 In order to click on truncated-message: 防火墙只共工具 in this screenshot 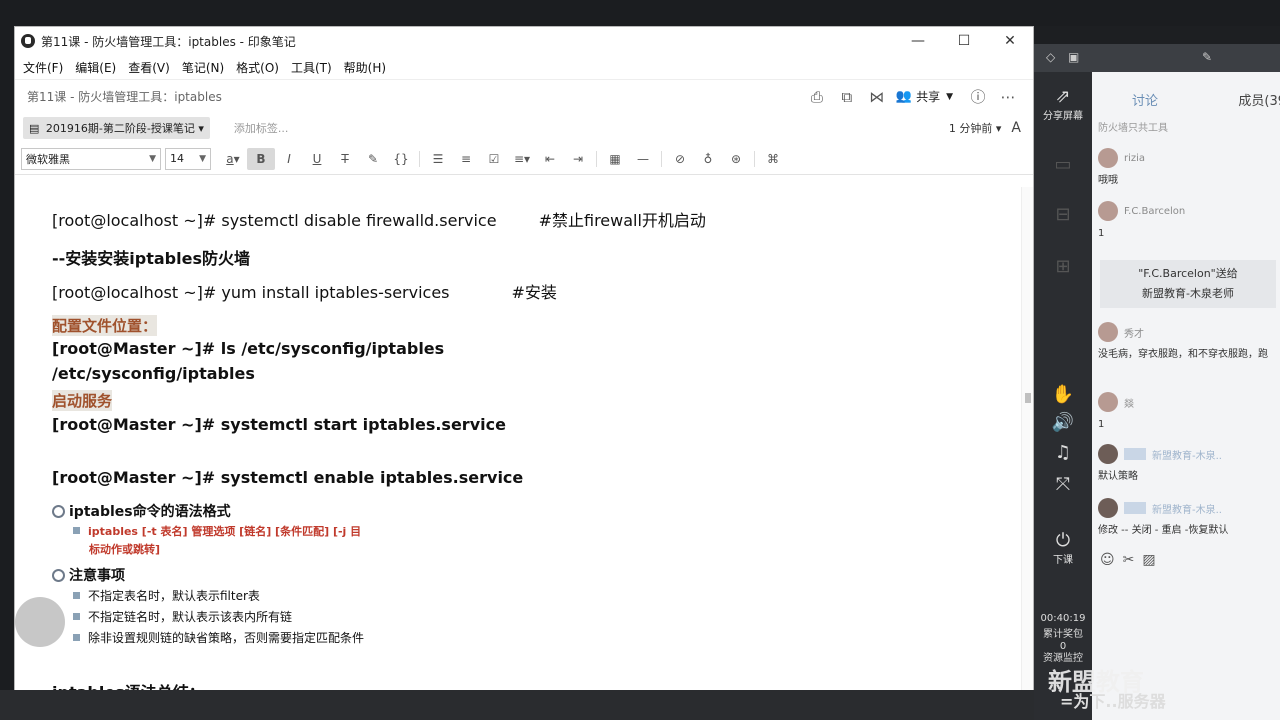, I will do `click(1133, 128)`.